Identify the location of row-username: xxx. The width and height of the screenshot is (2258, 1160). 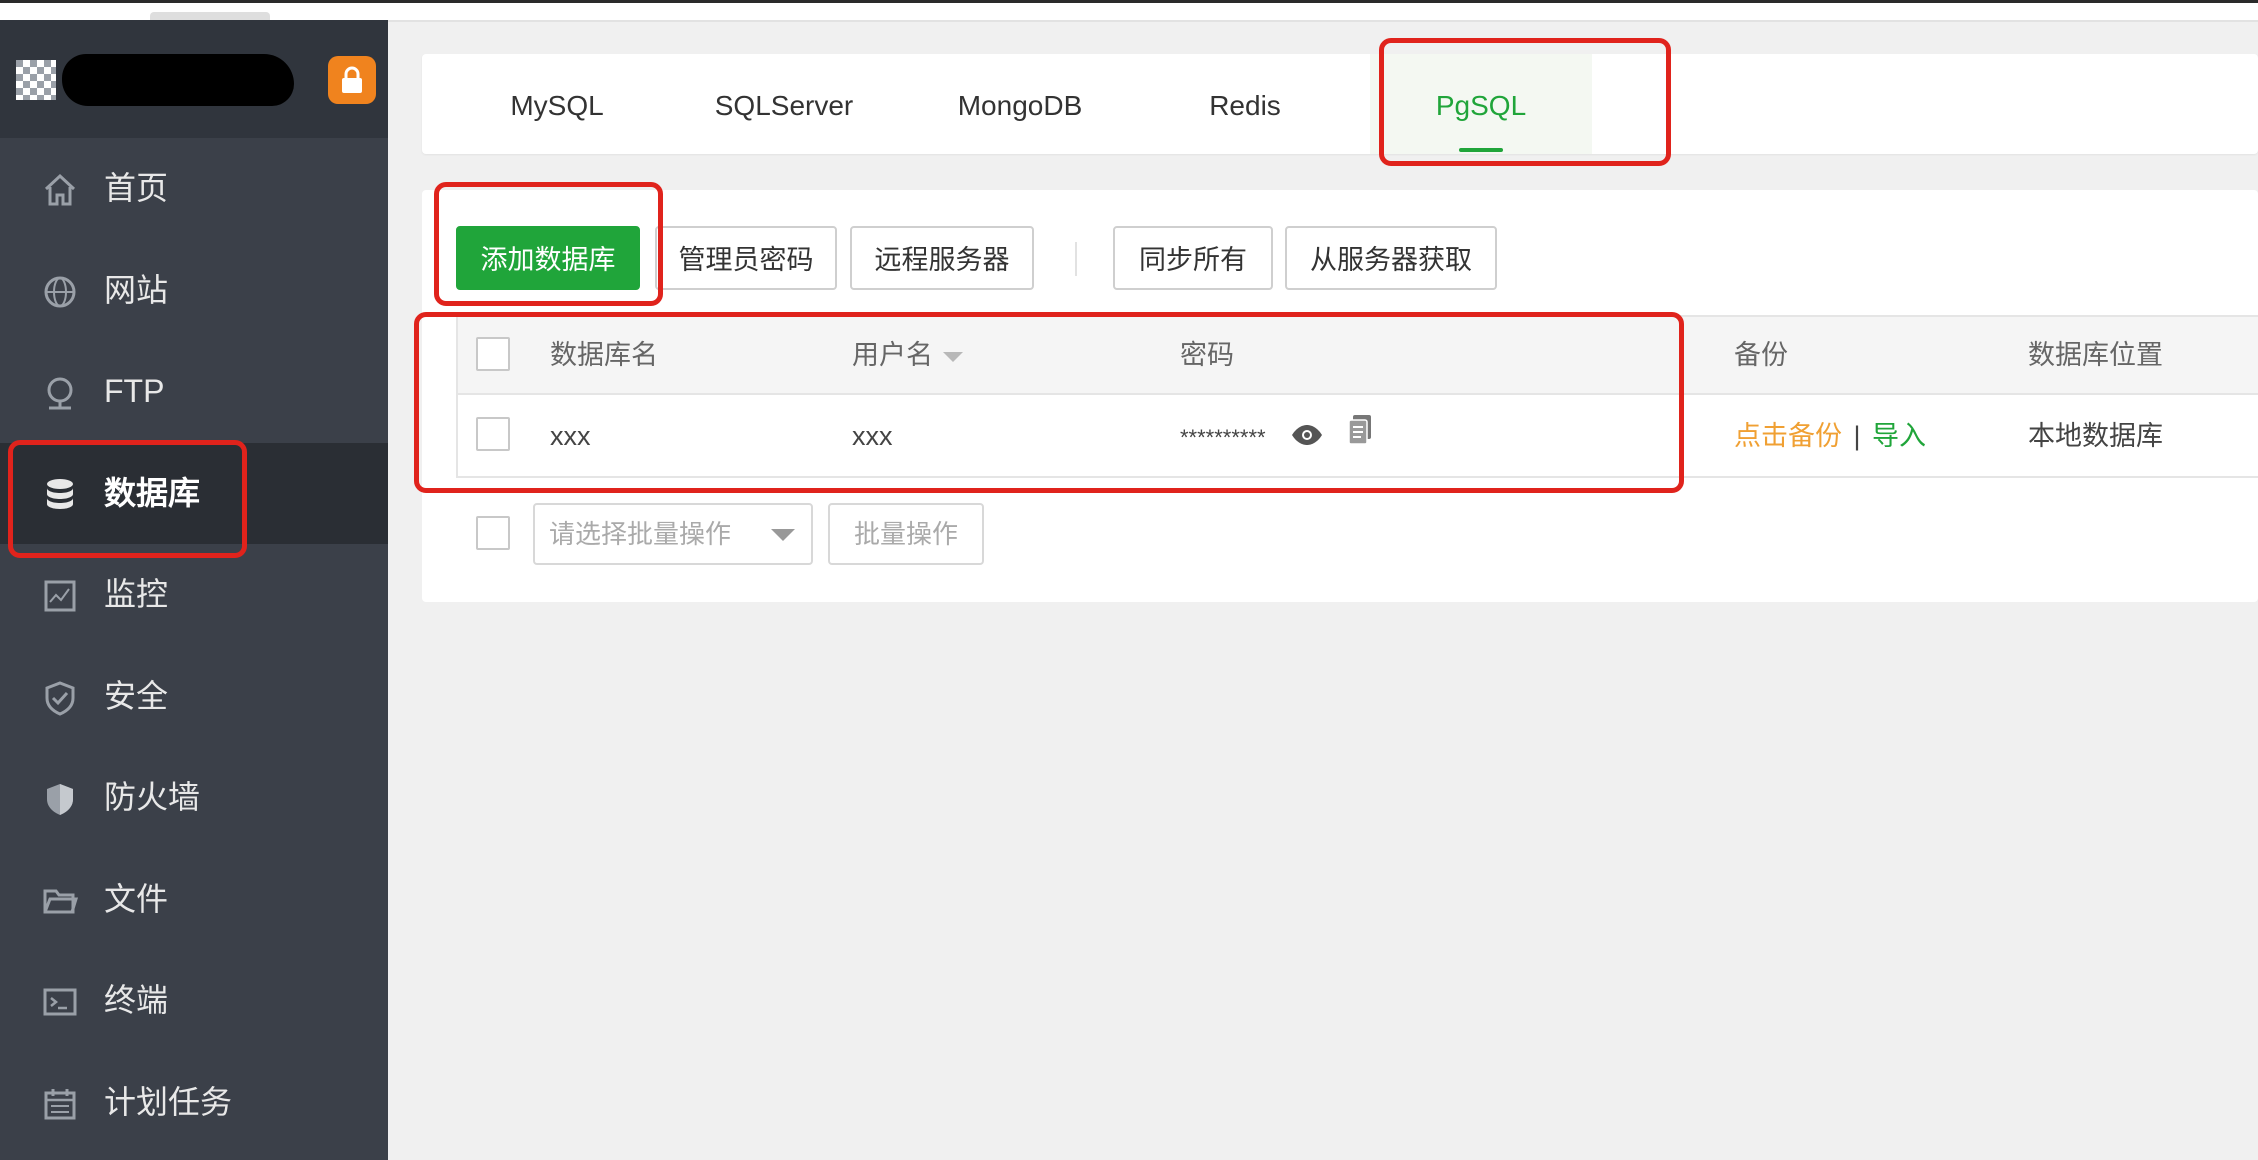
(872, 436).